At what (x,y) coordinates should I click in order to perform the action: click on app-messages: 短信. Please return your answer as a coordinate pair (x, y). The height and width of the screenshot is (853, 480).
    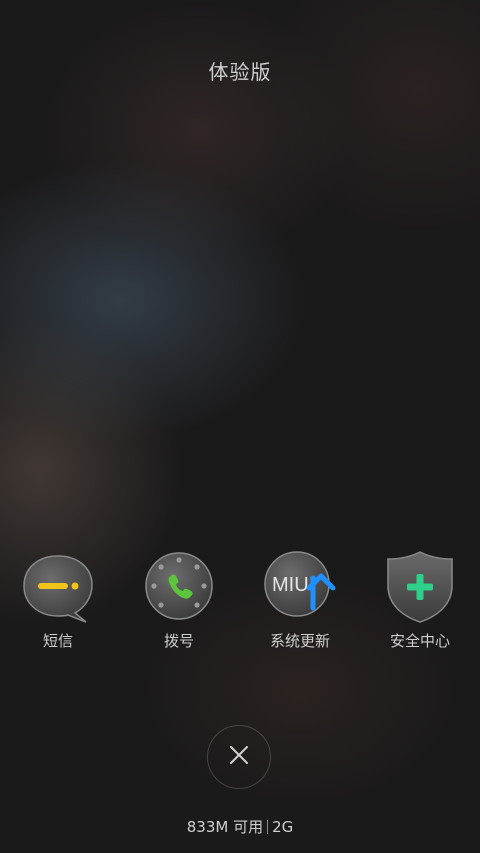
    Looking at the image, I should click on (58, 599).